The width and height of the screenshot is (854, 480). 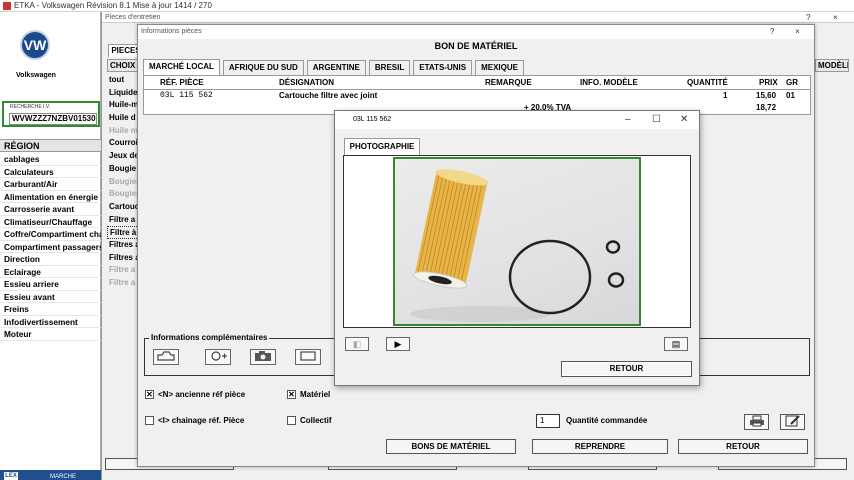 What do you see at coordinates (149, 420) in the screenshot?
I see `chainage-ref-check` at bounding box center [149, 420].